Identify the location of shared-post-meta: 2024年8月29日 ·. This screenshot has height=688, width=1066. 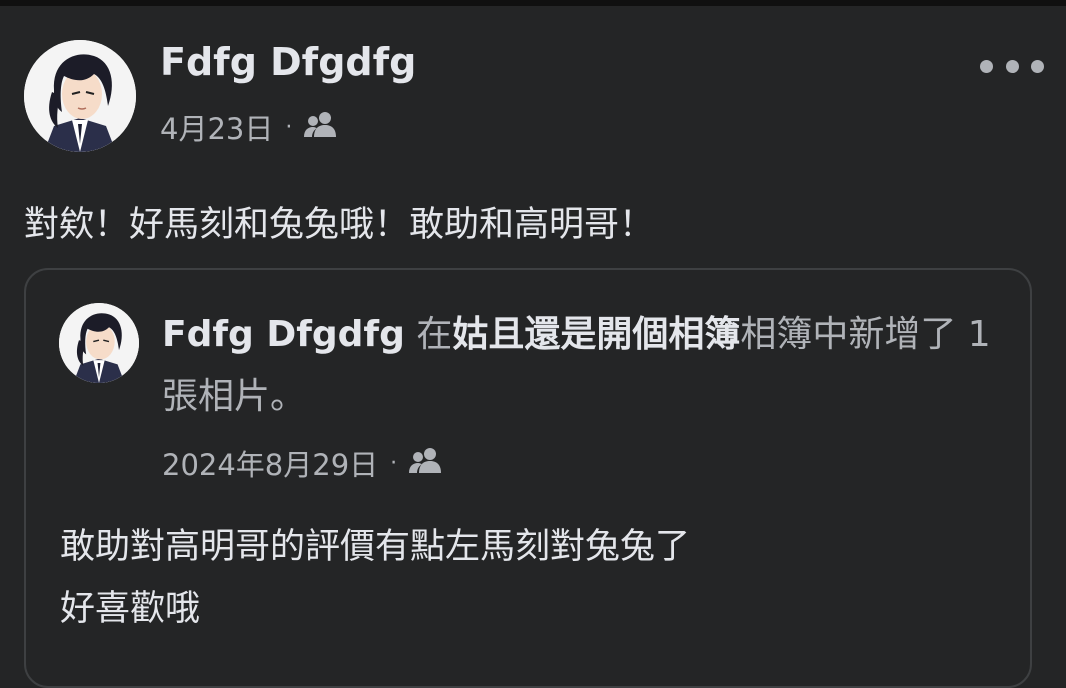
(302, 463).